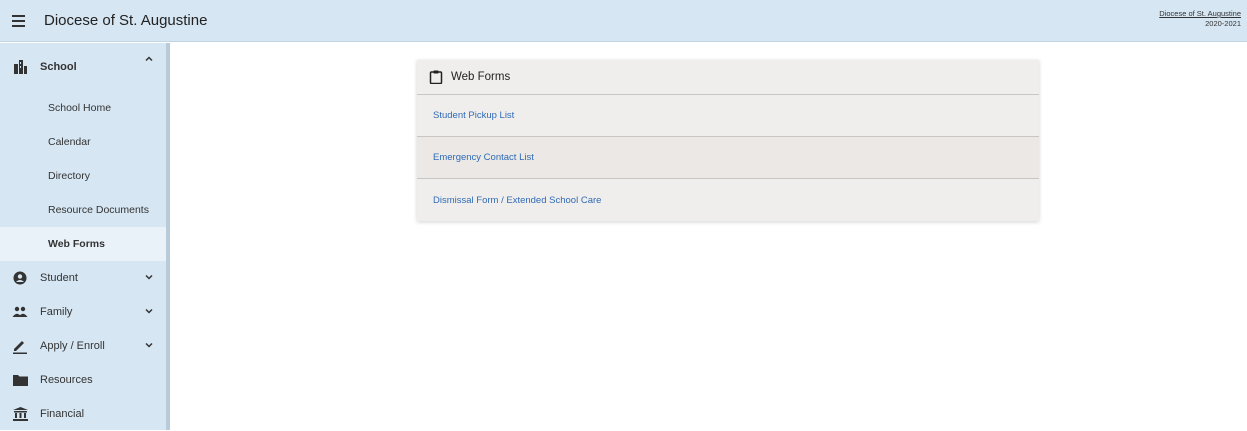 The height and width of the screenshot is (431, 1247). I want to click on bank-icon, so click(20, 414).